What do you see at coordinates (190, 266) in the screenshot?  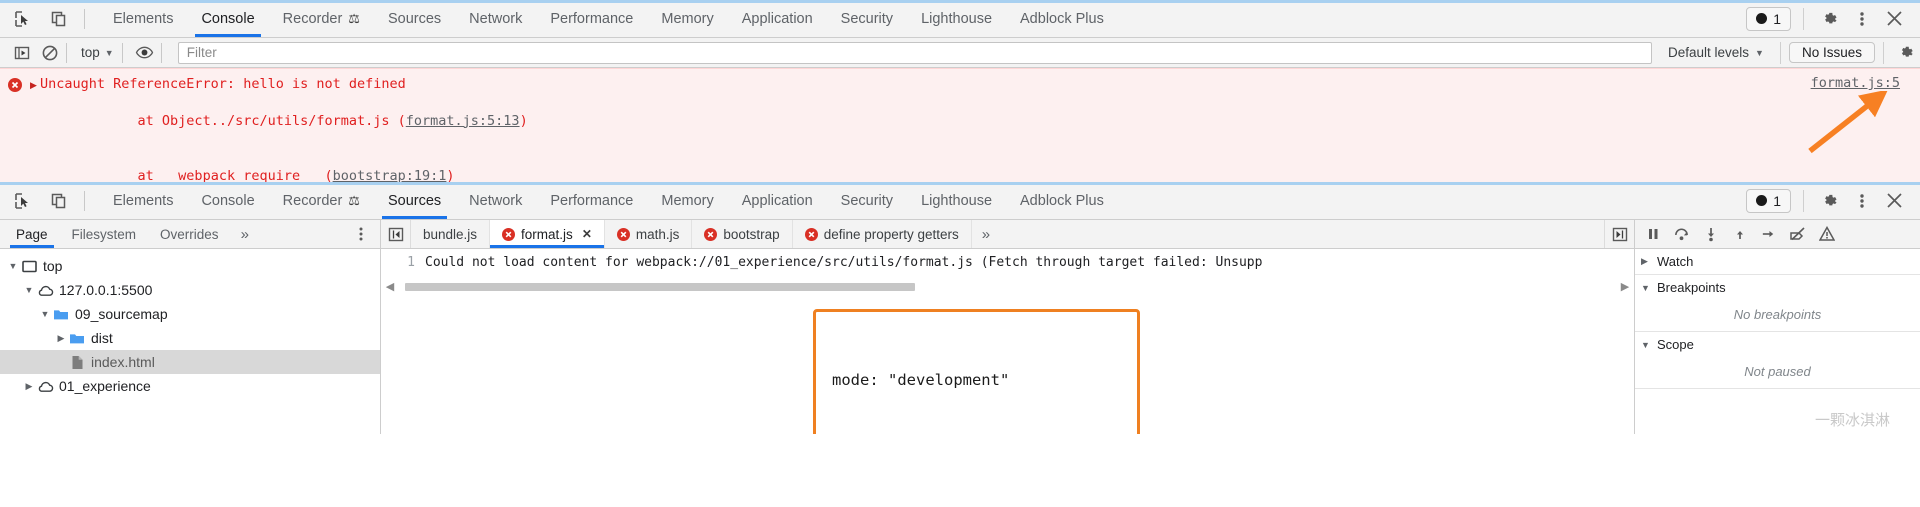 I see `tree-item-top: ▼ top` at bounding box center [190, 266].